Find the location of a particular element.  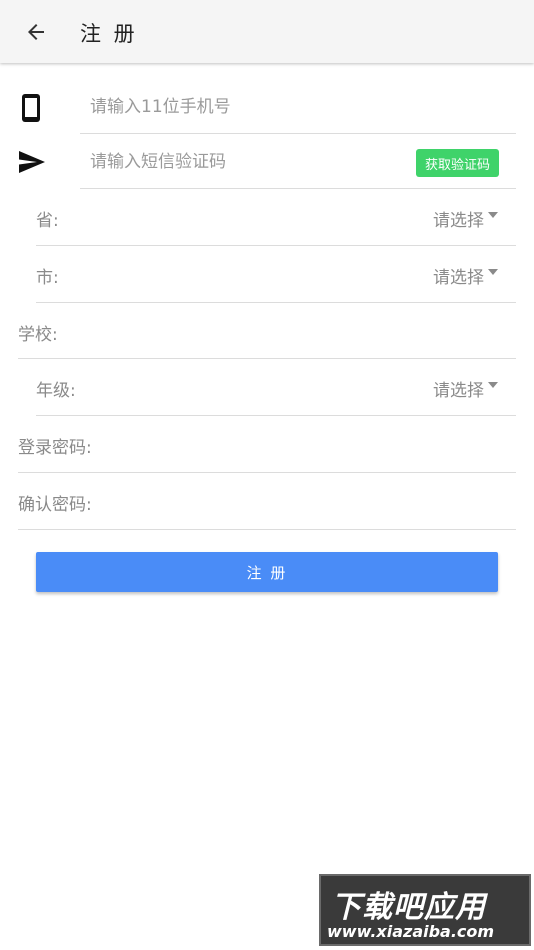

page-title: 注 册 is located at coordinates (109, 34).